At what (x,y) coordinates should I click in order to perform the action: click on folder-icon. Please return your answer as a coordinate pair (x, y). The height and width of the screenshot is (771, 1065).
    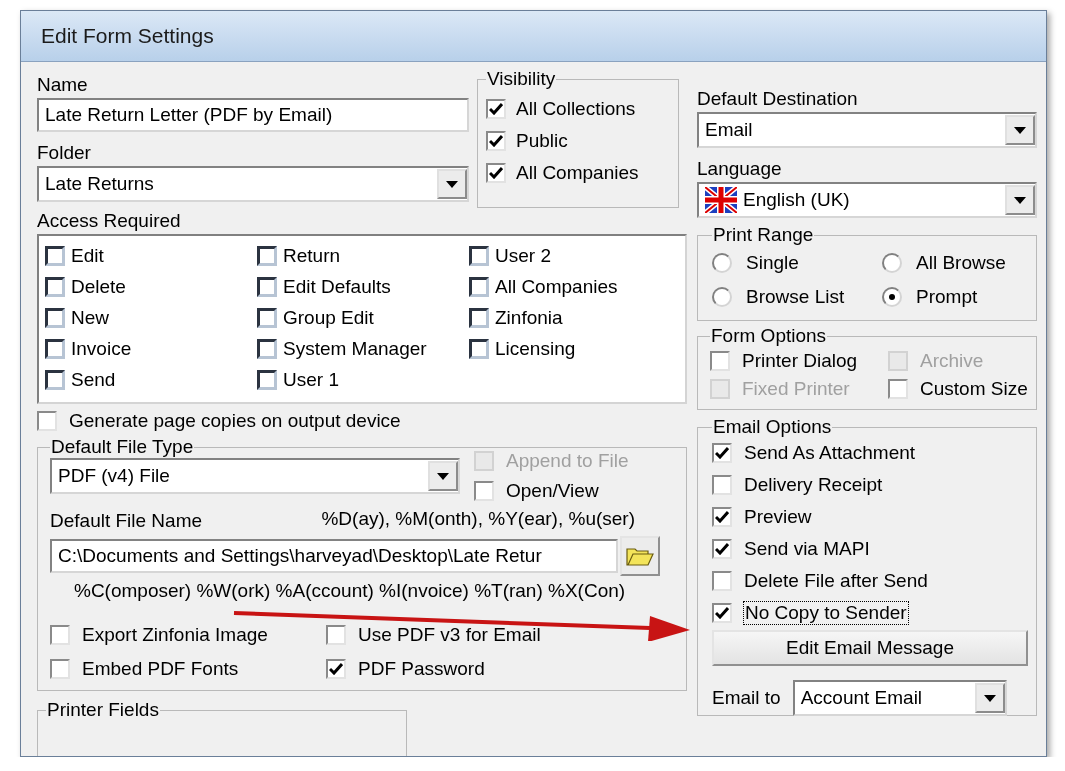
    Looking at the image, I should click on (640, 556).